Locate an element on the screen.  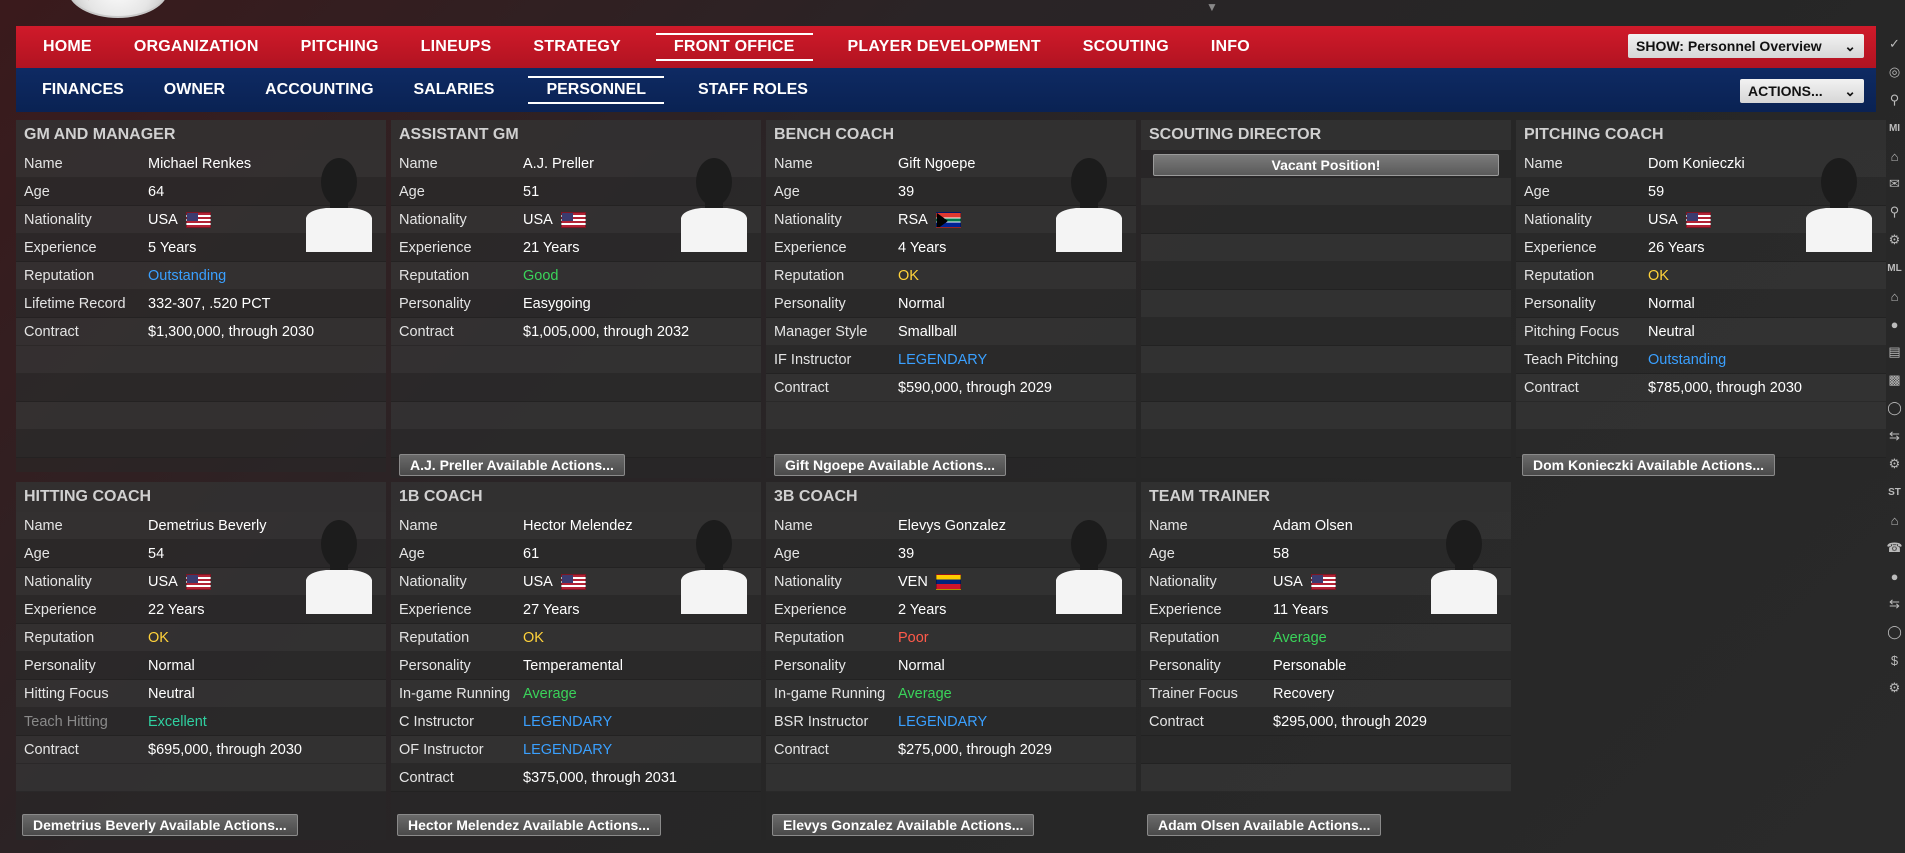
subnav-salaries: SALARIES is located at coordinates (454, 90).